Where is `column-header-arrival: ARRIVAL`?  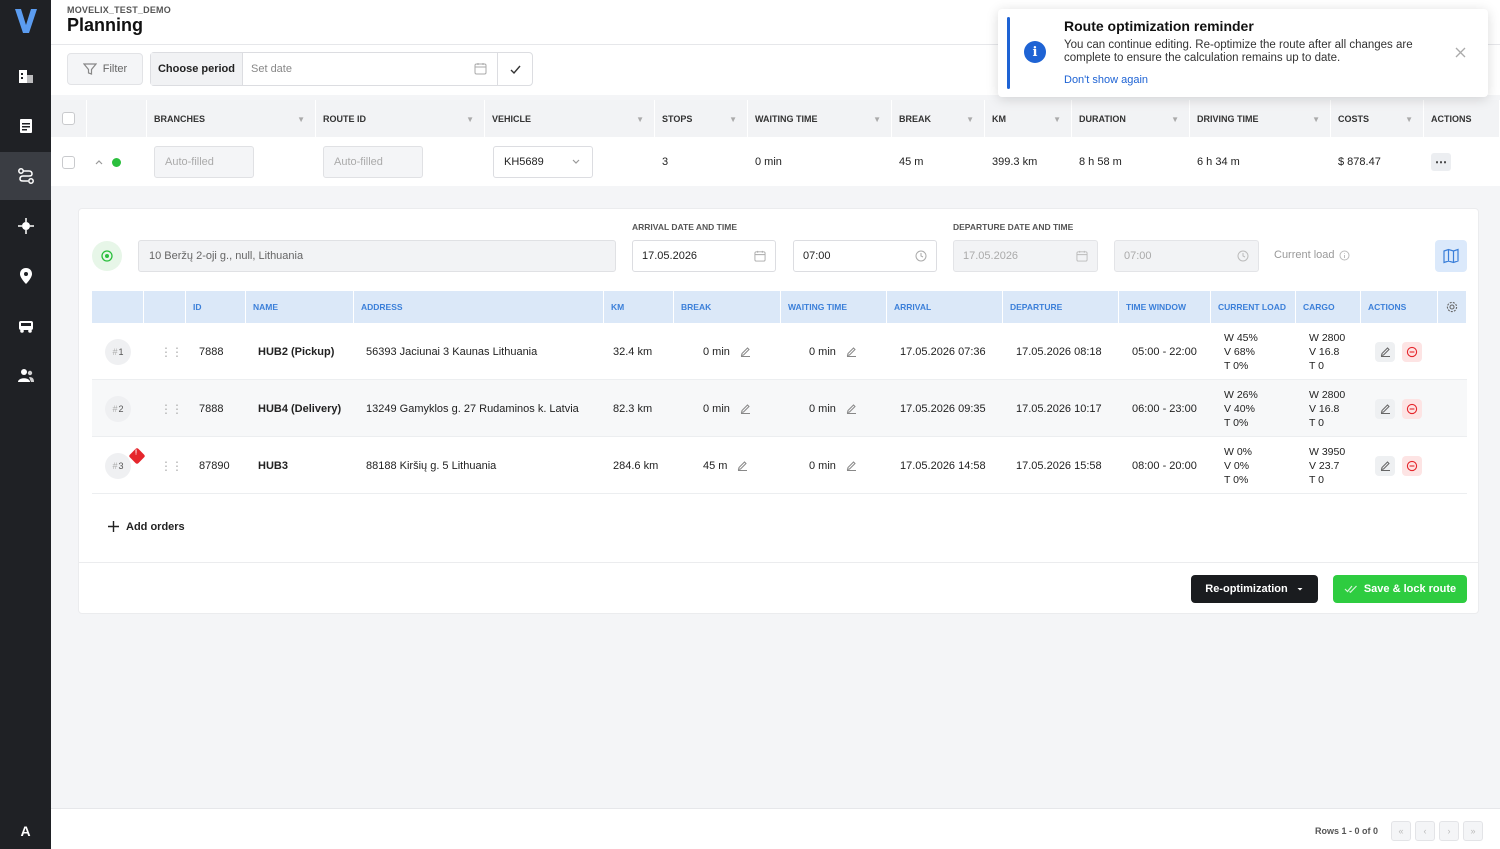 column-header-arrival: ARRIVAL is located at coordinates (945, 307).